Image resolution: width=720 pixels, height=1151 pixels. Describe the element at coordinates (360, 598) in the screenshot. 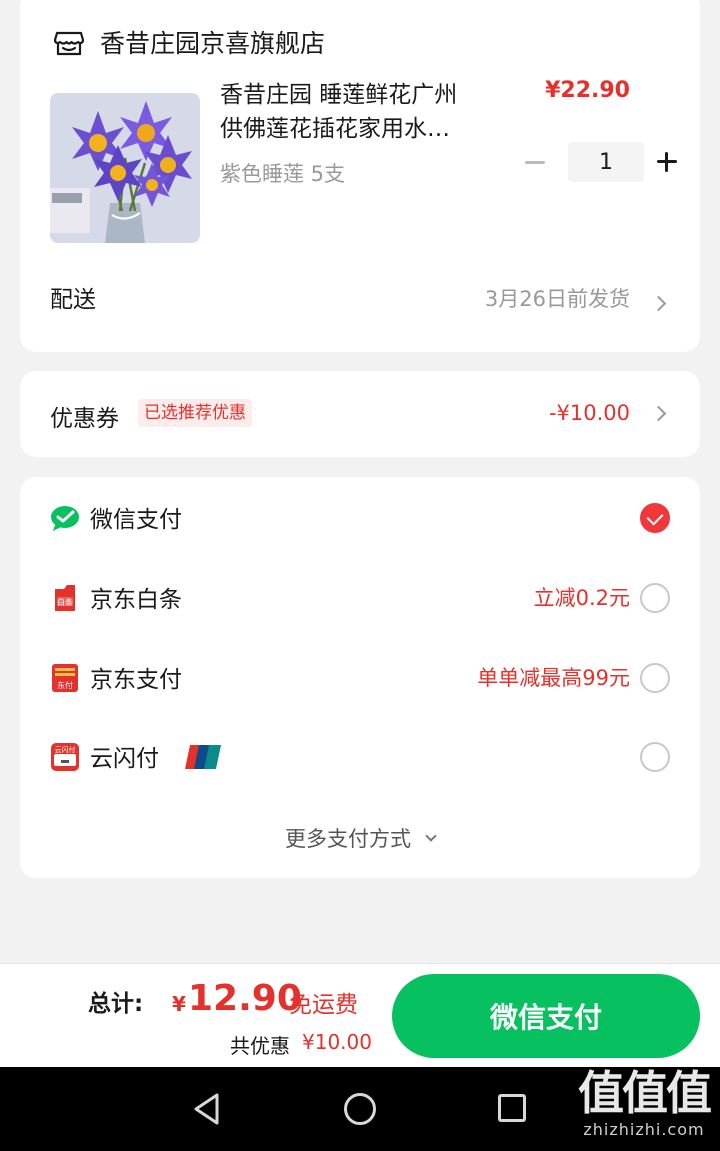

I see `payment-option-baitiao: 白条 京东白条 立减0.2元` at that location.